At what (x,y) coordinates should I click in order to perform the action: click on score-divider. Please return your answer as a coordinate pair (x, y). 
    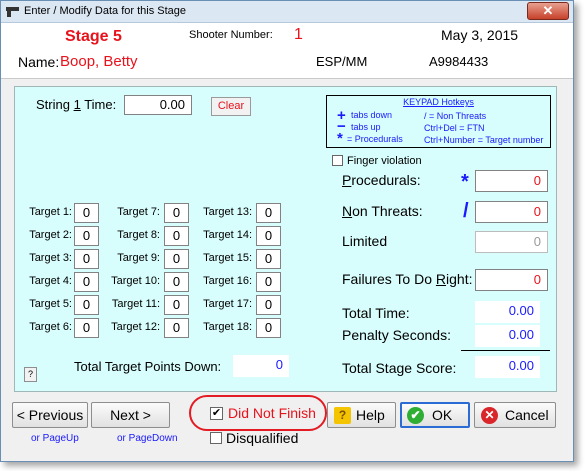
    Looking at the image, I should click on (505, 350).